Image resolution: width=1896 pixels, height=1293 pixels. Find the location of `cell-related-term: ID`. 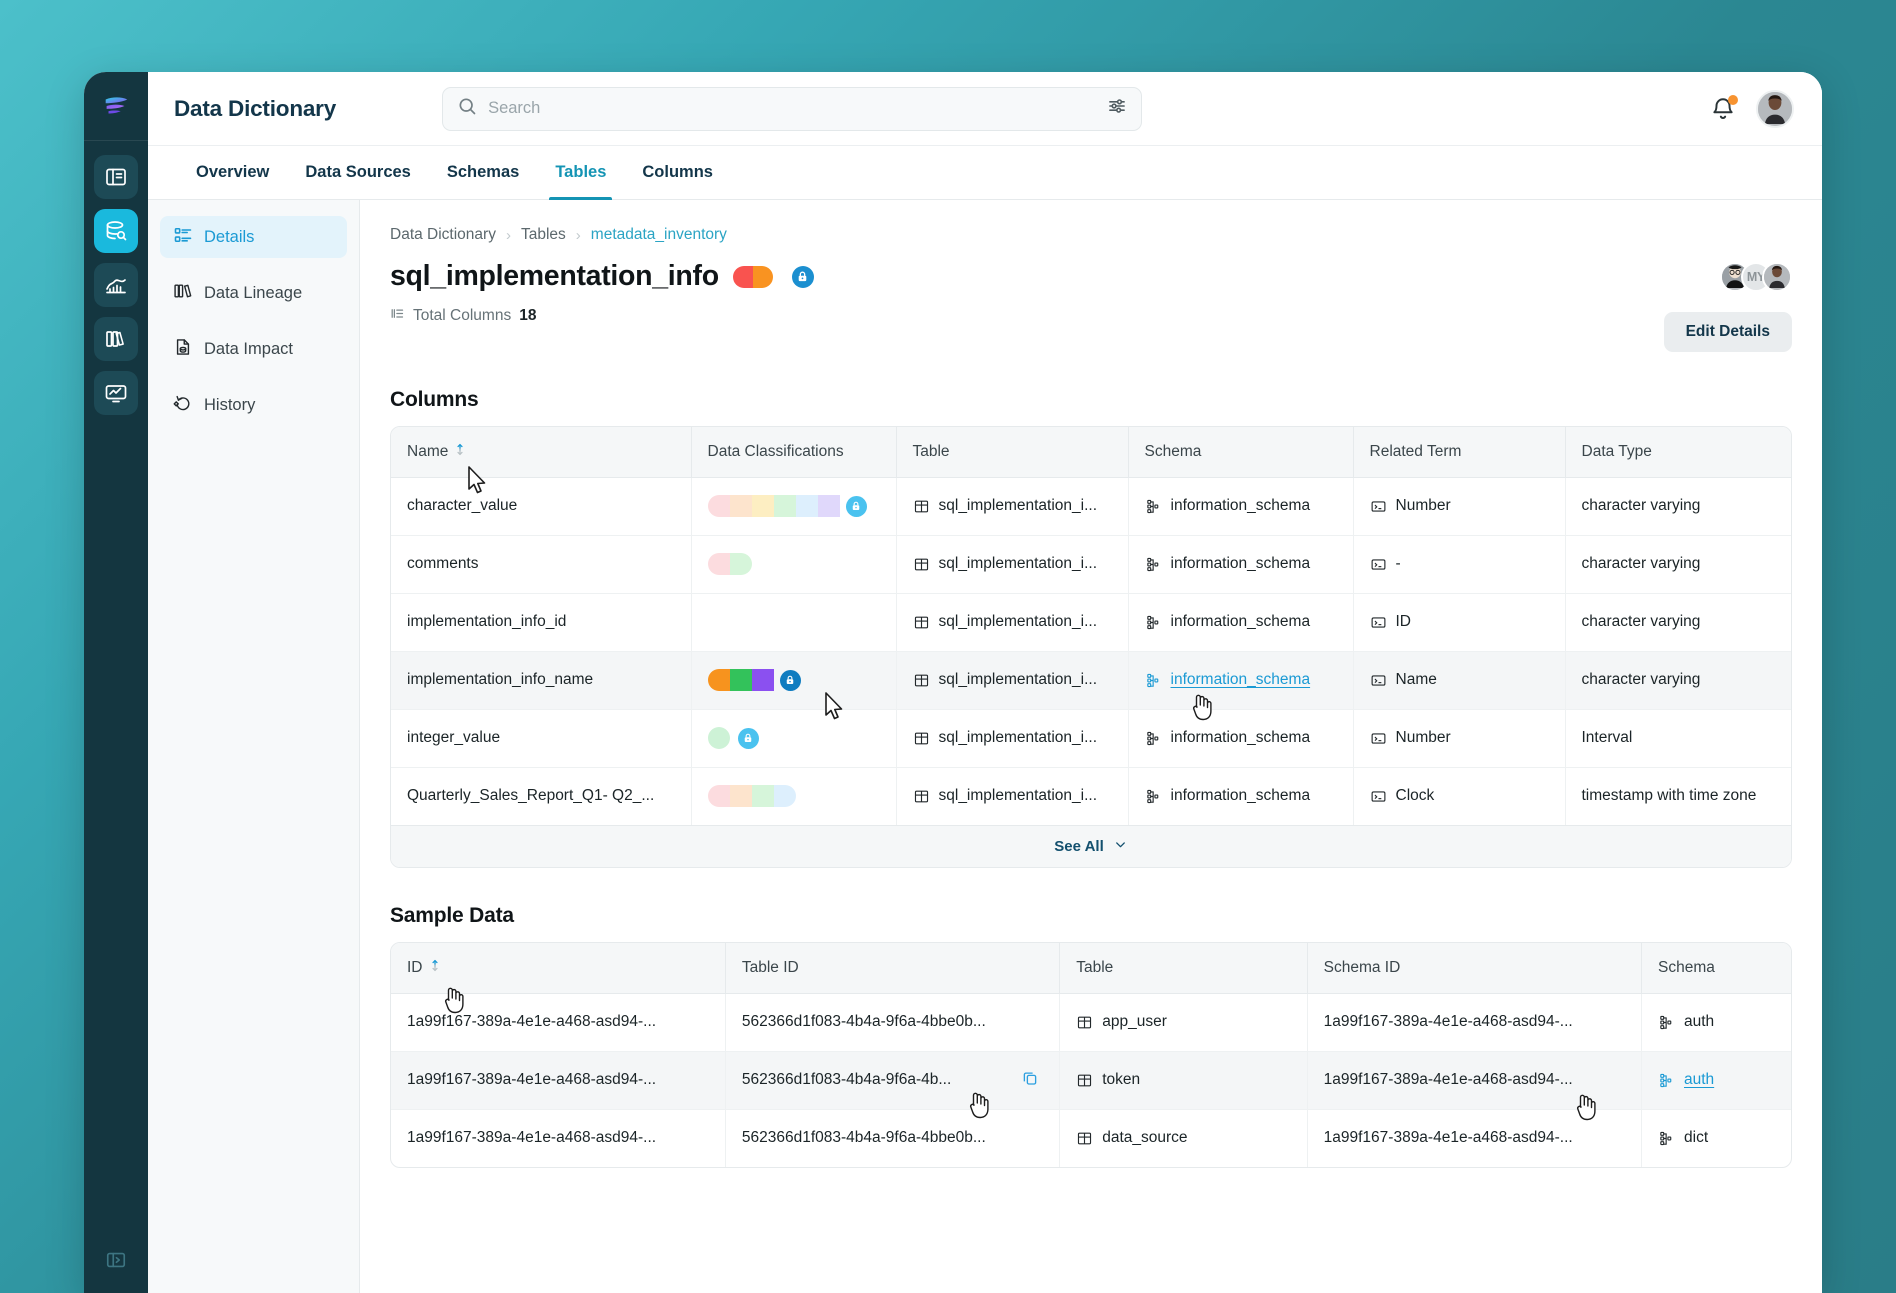

cell-related-term: ID is located at coordinates (1459, 622).